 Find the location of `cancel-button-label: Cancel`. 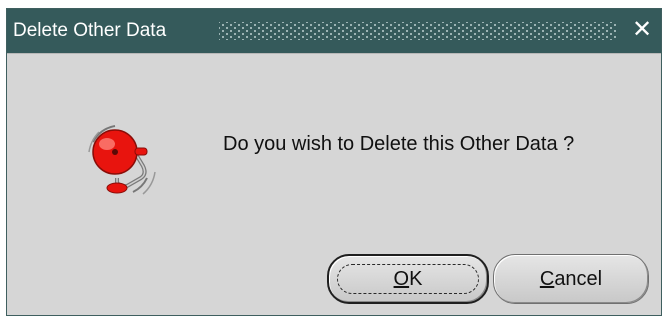

cancel-button-label: Cancel is located at coordinates (571, 279).